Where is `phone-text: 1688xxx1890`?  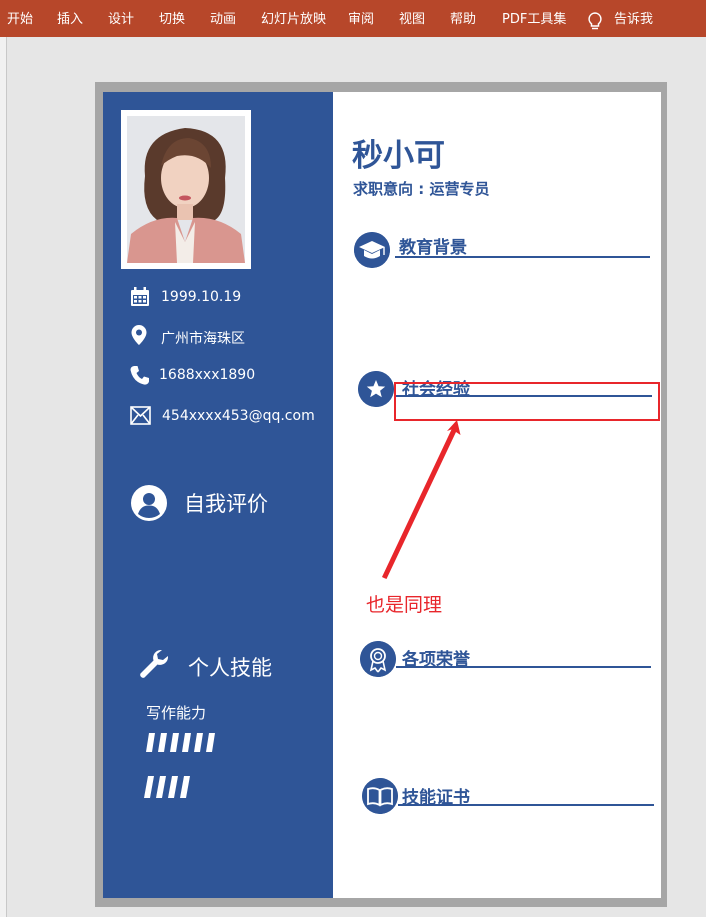
phone-text: 1688xxx1890 is located at coordinates (207, 375).